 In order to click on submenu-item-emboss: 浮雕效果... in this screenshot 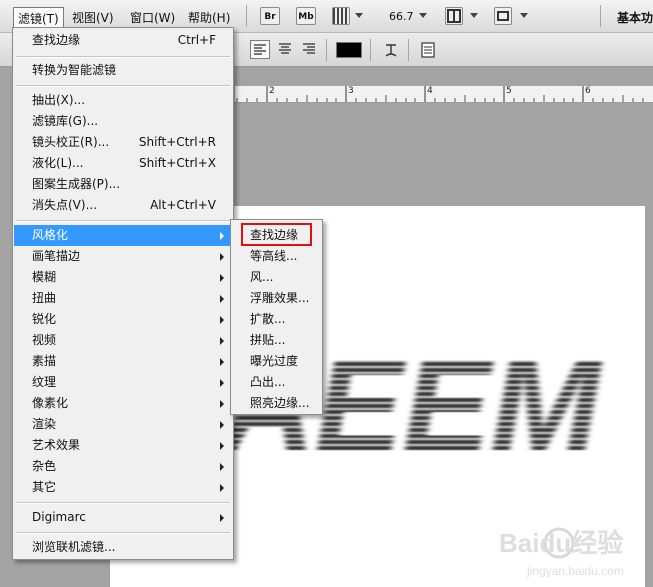, I will do `click(276, 298)`.